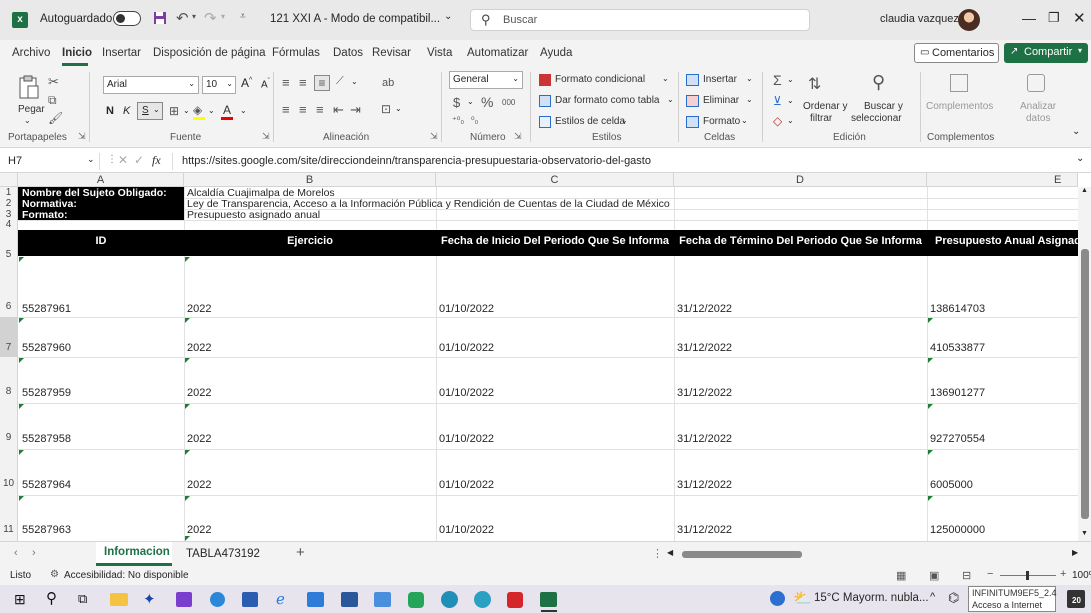 This screenshot has height=613, width=1091. What do you see at coordinates (186, 110) in the screenshot?
I see `borders-chevron-icon: ⌄` at bounding box center [186, 110].